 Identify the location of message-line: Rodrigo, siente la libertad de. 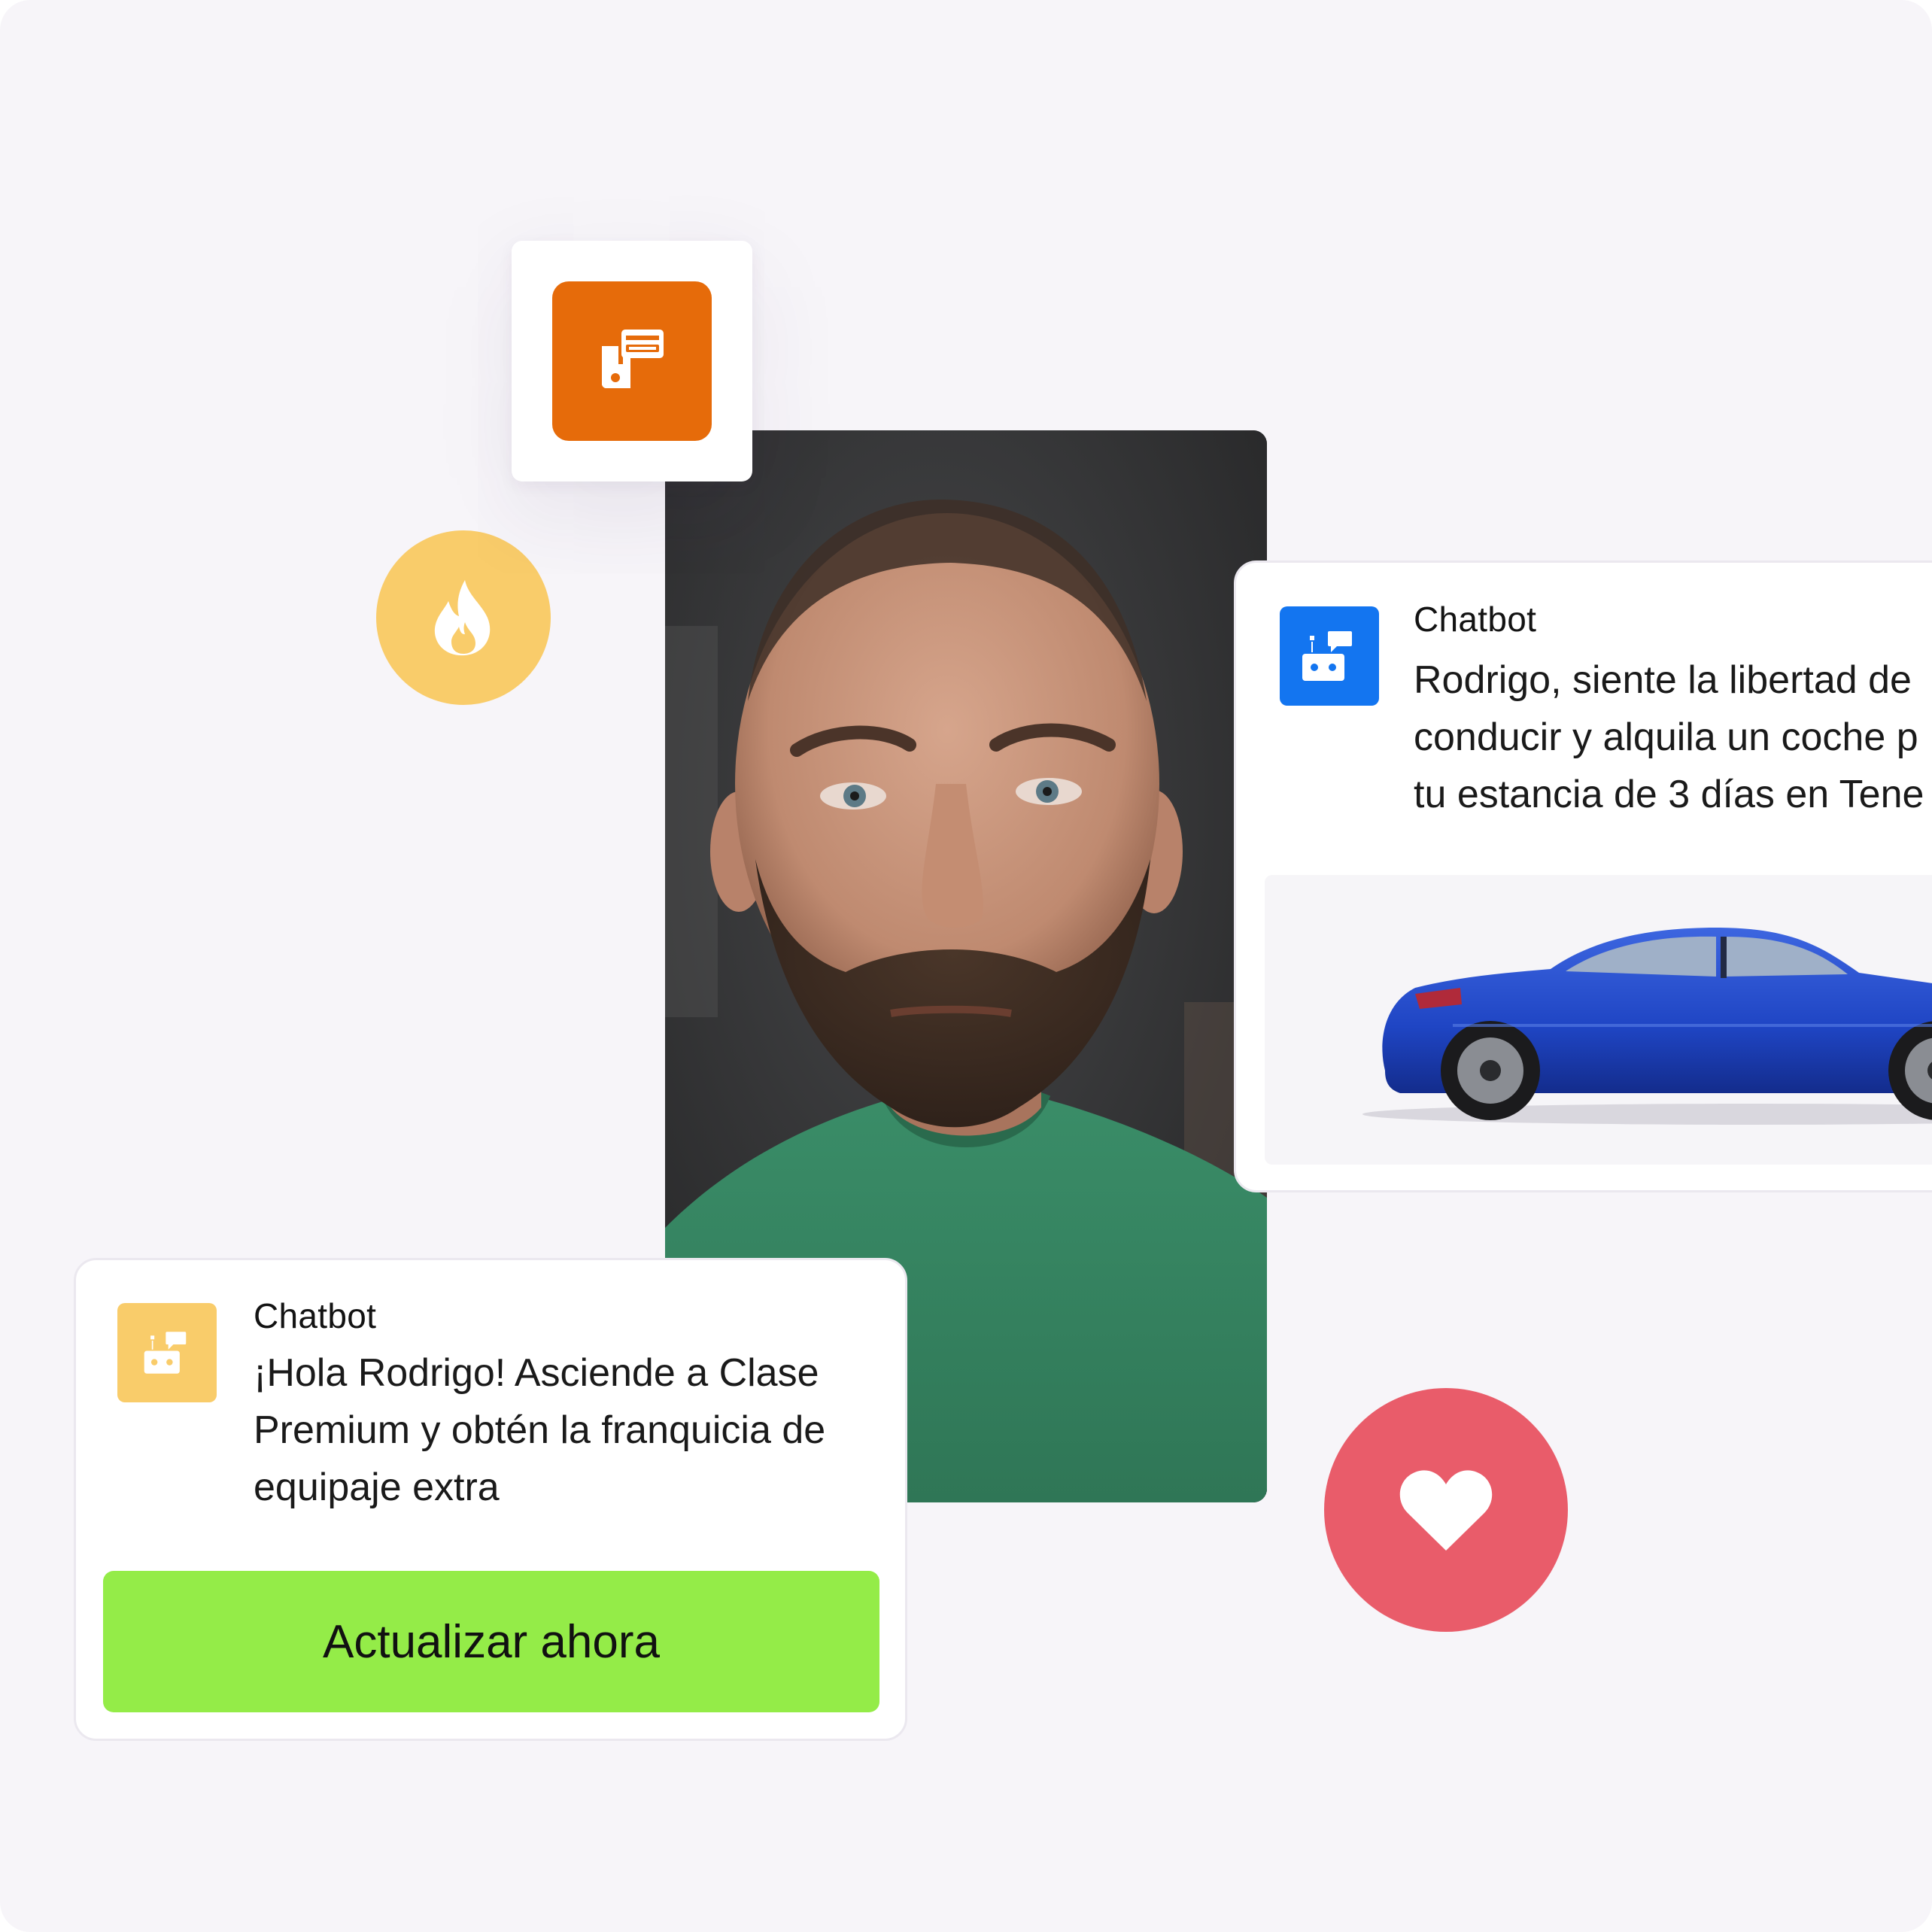
(1663, 680).